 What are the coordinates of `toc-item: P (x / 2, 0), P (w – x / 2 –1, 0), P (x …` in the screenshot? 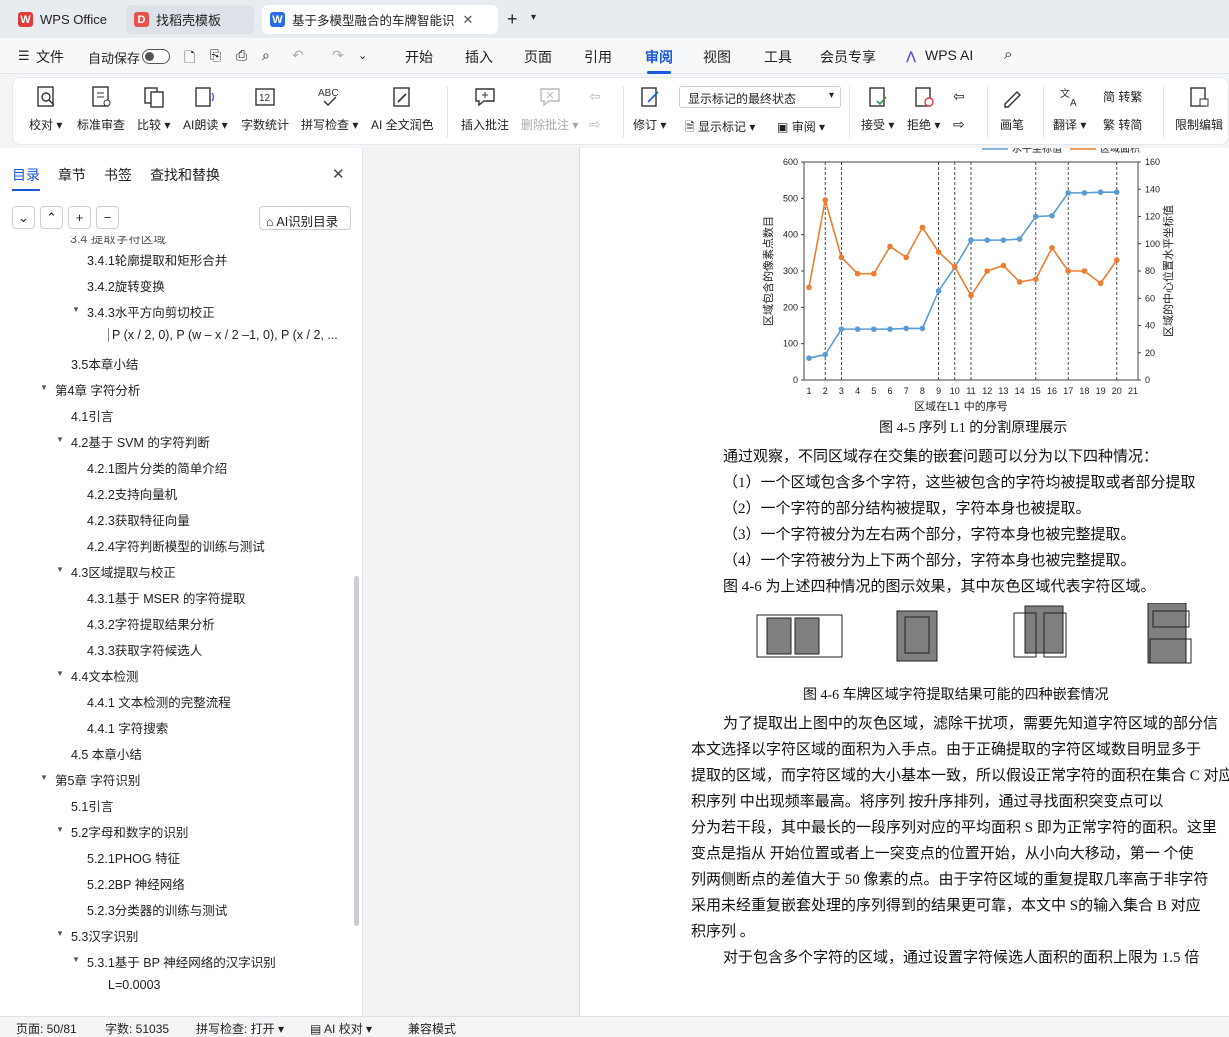 It's located at (223, 335).